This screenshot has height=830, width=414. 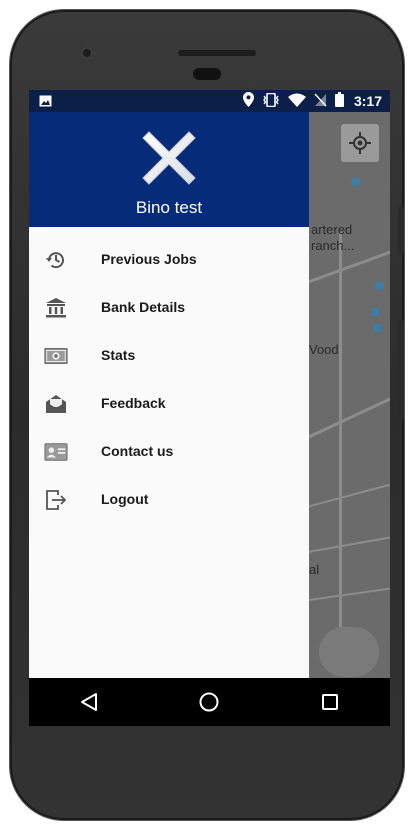 I want to click on power-button, so click(x=401, y=370).